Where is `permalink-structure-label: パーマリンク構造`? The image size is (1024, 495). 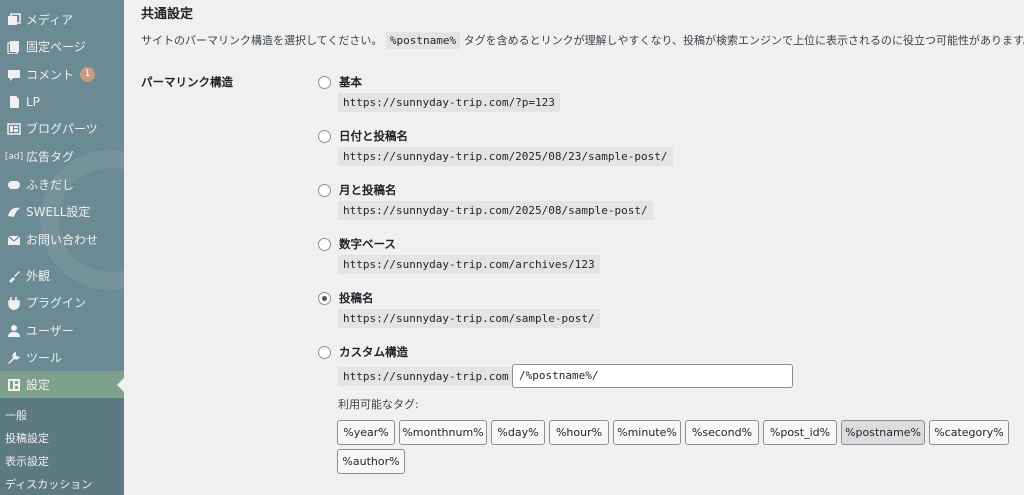 permalink-structure-label: パーマリンク構造 is located at coordinates (187, 82).